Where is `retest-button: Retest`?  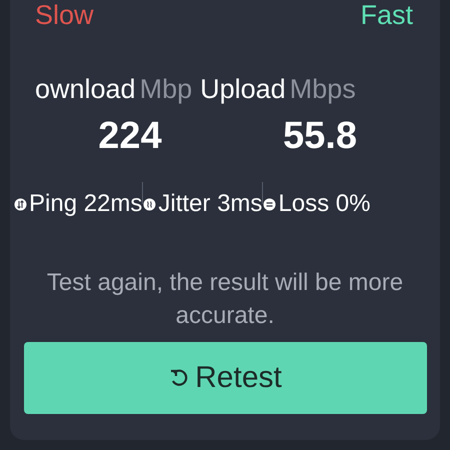
retest-button: Retest is located at coordinates (225, 378).